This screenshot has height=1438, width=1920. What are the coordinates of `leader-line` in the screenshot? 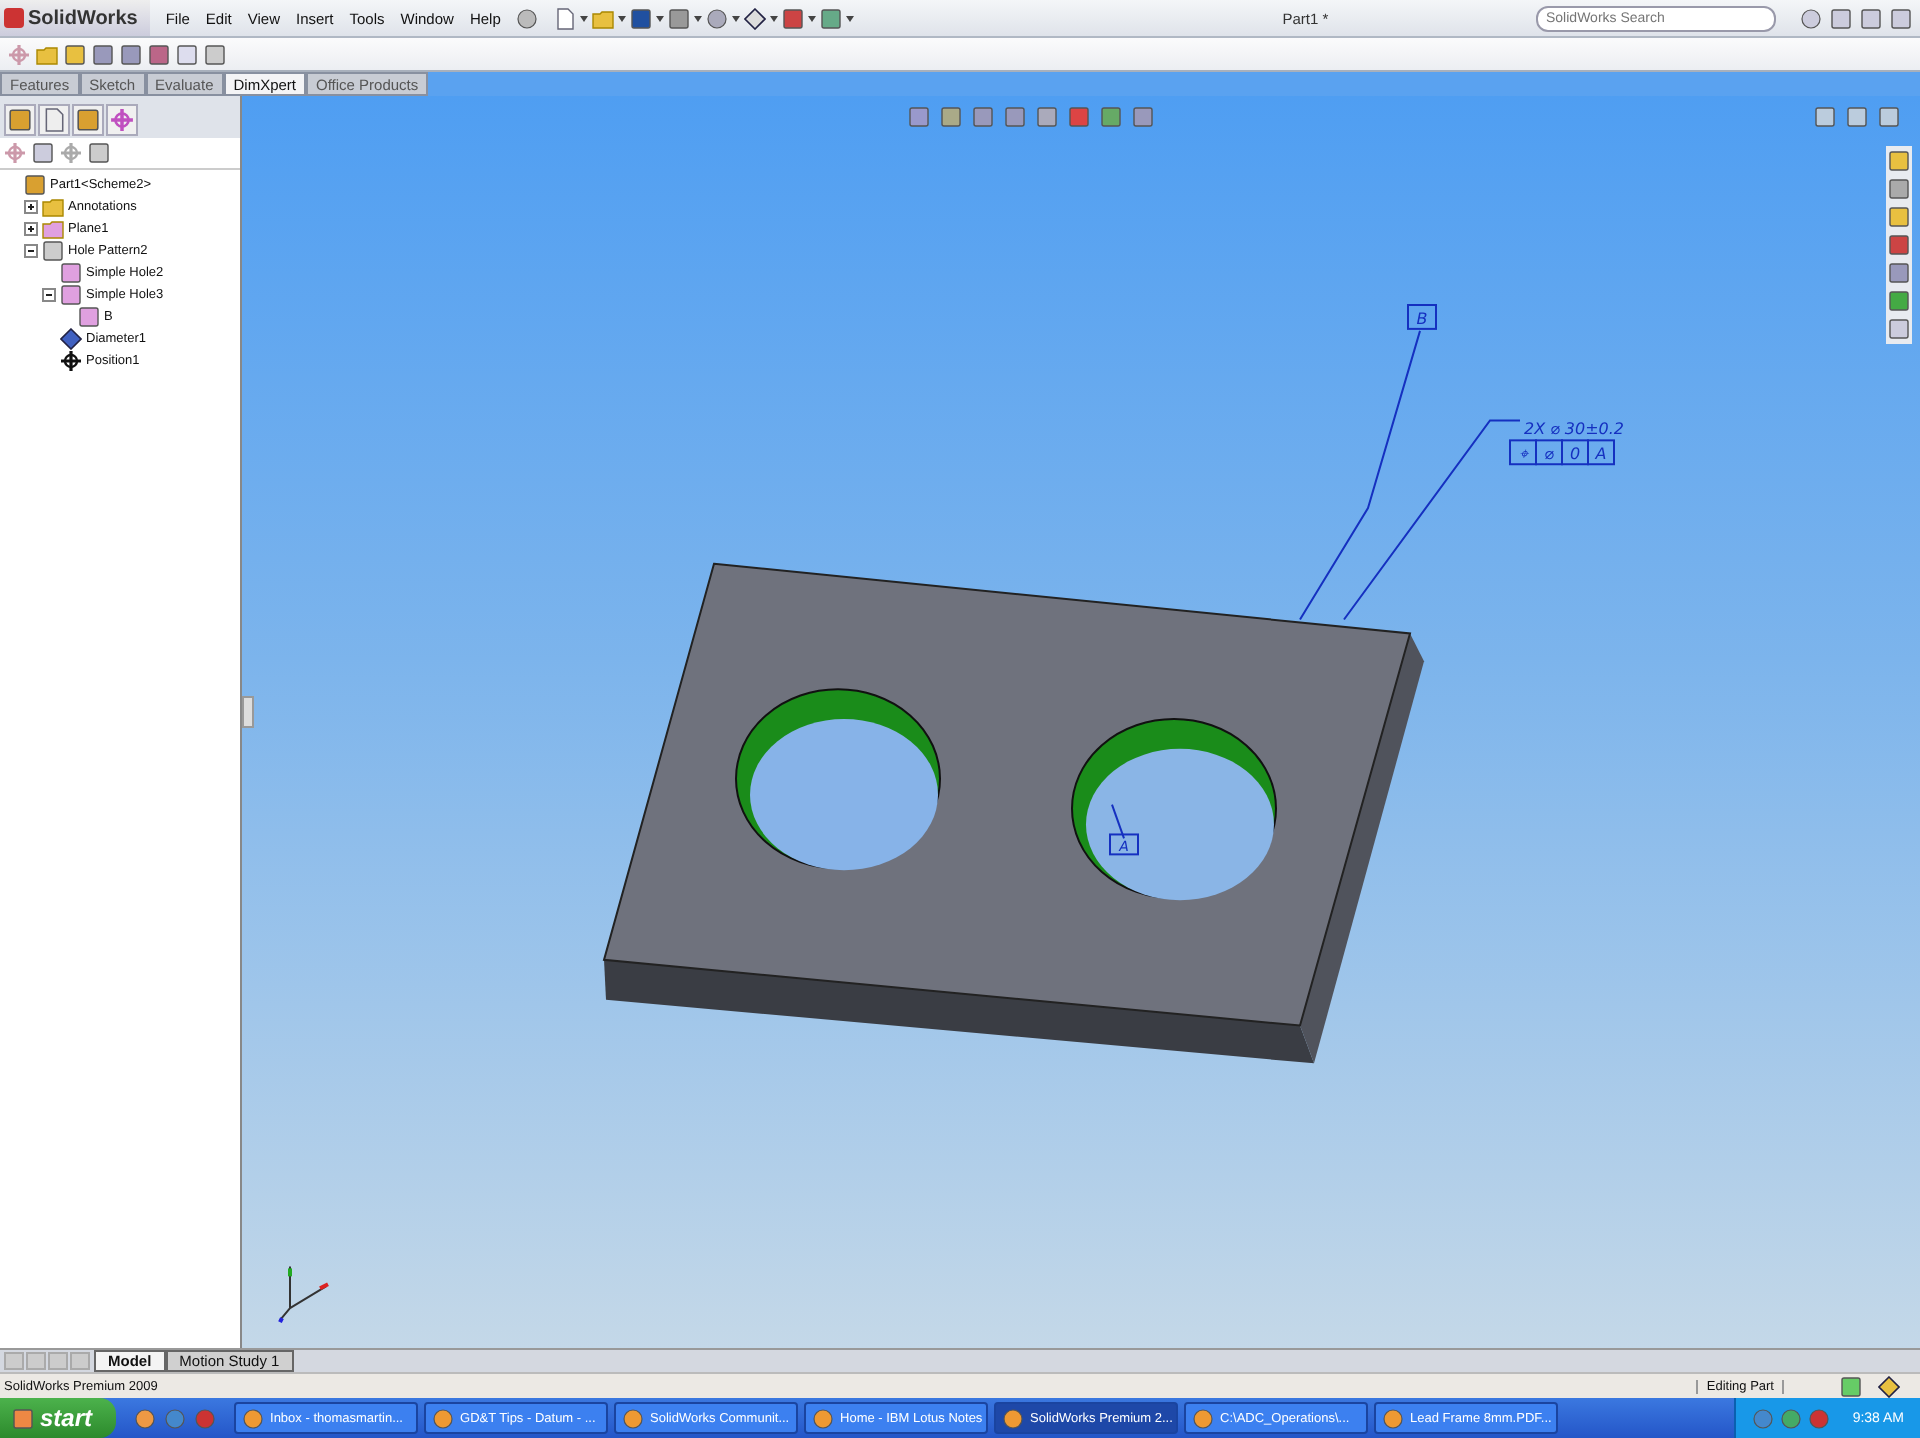 It's located at (1118, 821).